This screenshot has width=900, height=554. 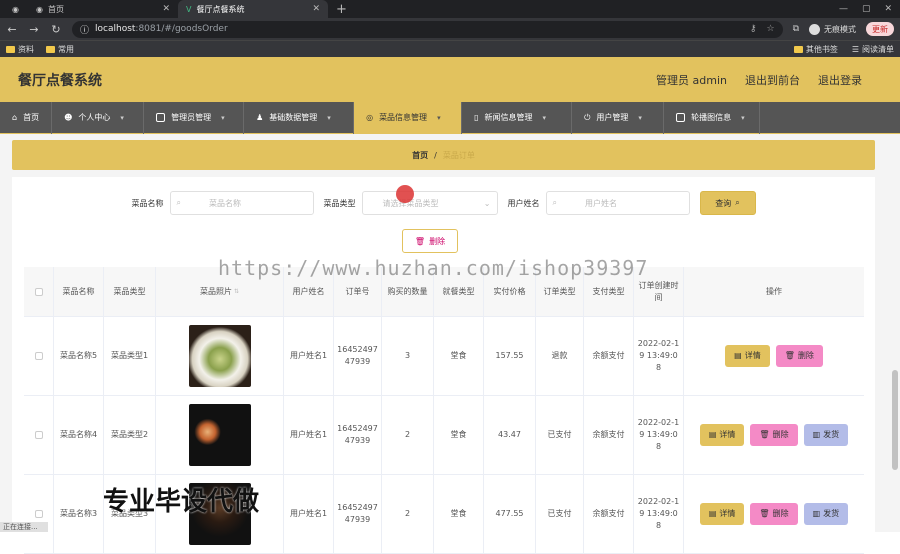 What do you see at coordinates (895, 420) in the screenshot?
I see `page-scrollbar` at bounding box center [895, 420].